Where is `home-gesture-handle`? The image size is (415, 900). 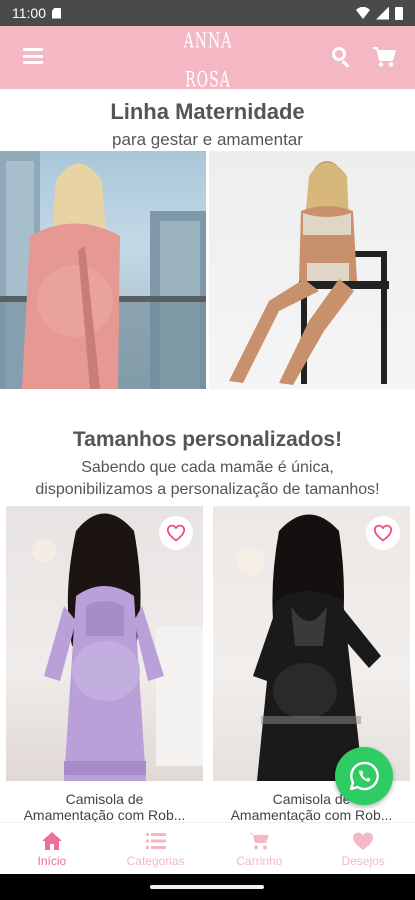 home-gesture-handle is located at coordinates (207, 887).